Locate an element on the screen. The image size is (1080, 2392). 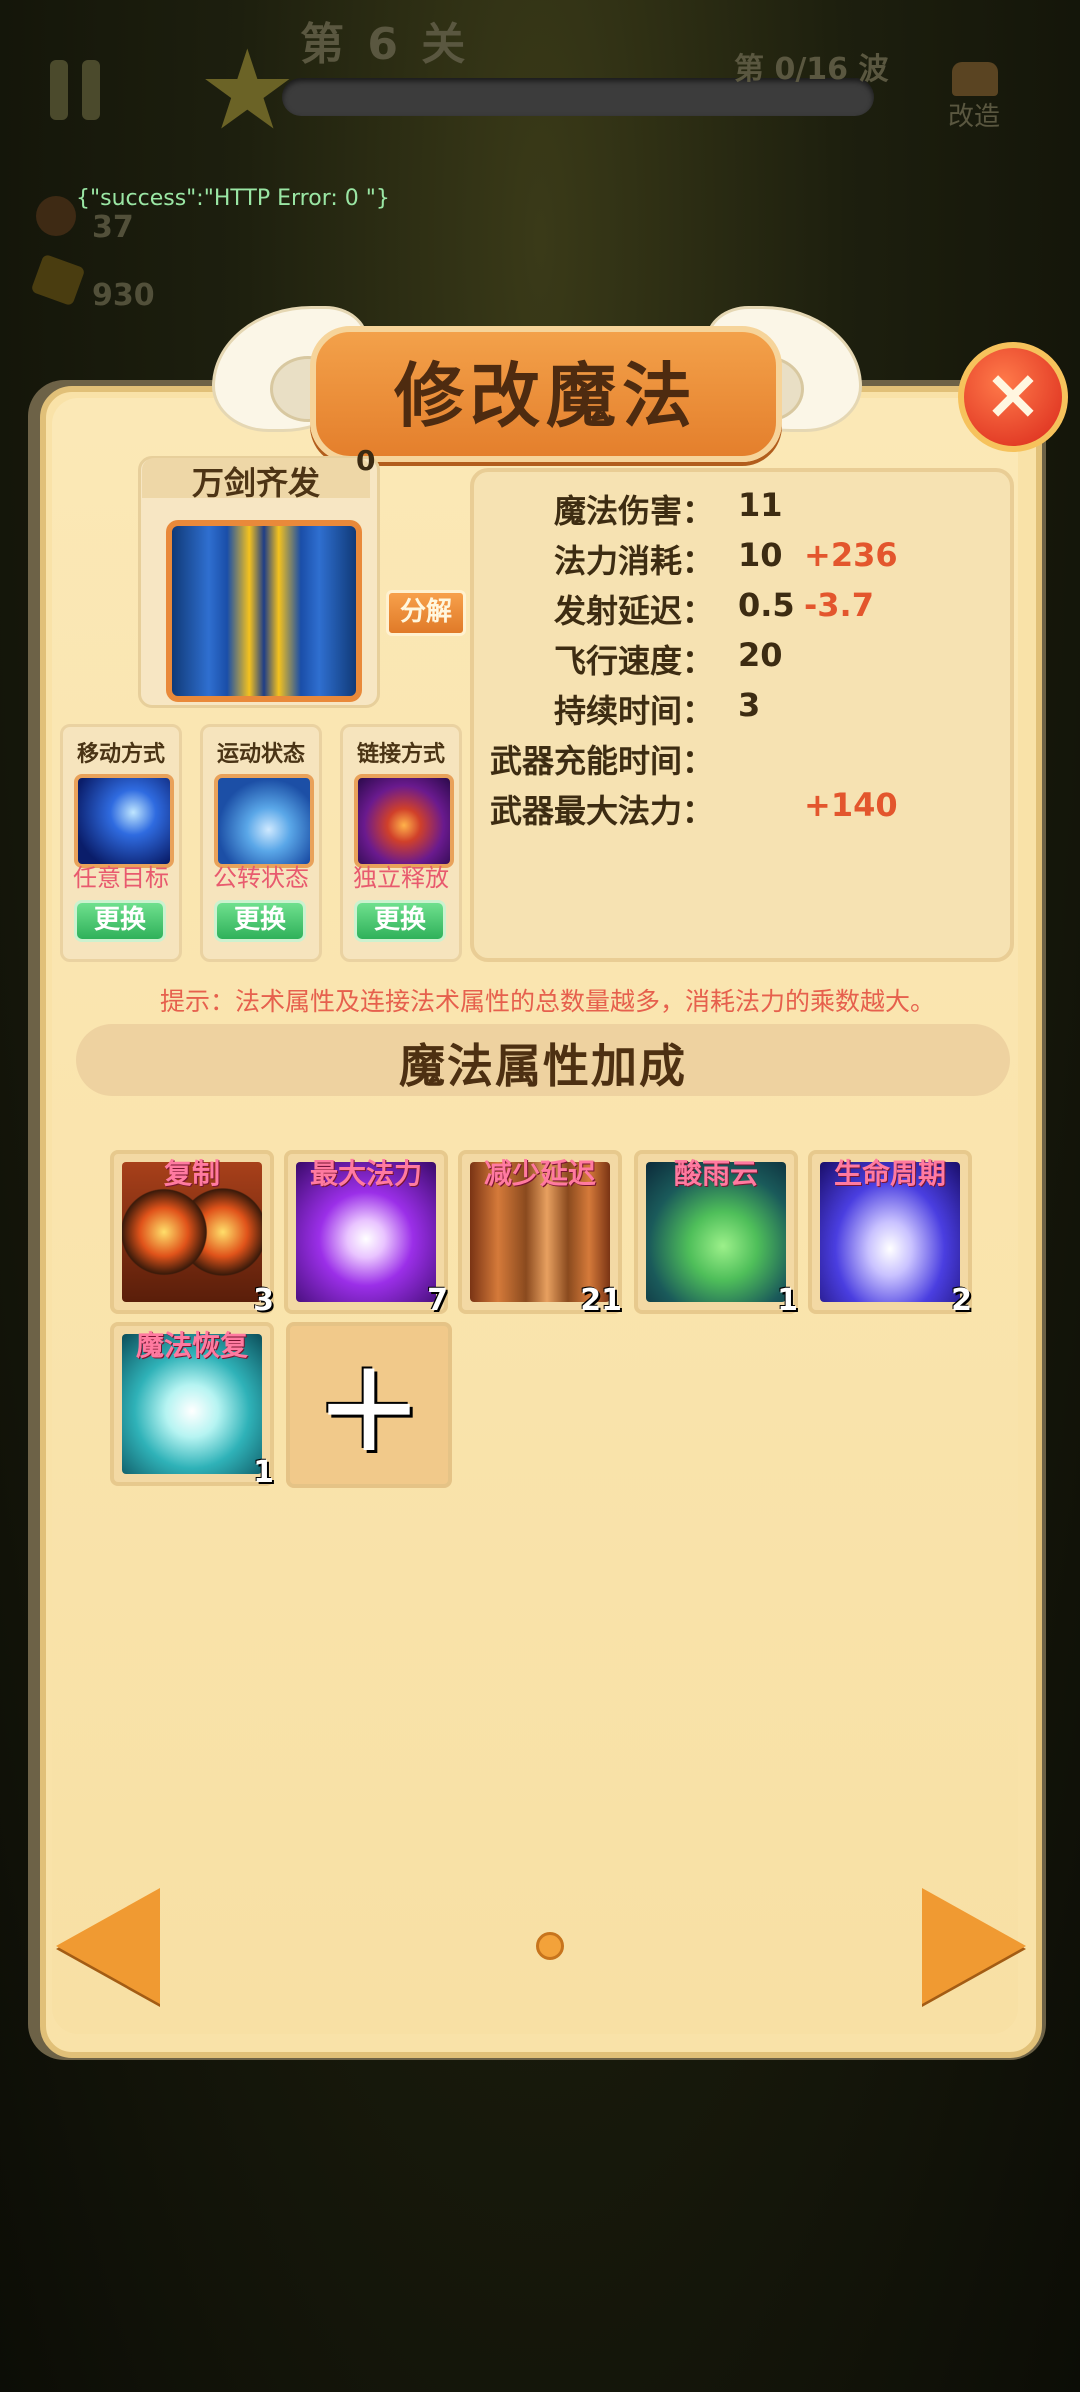
stat-row: 武器充能时间： is located at coordinates (601, 761).